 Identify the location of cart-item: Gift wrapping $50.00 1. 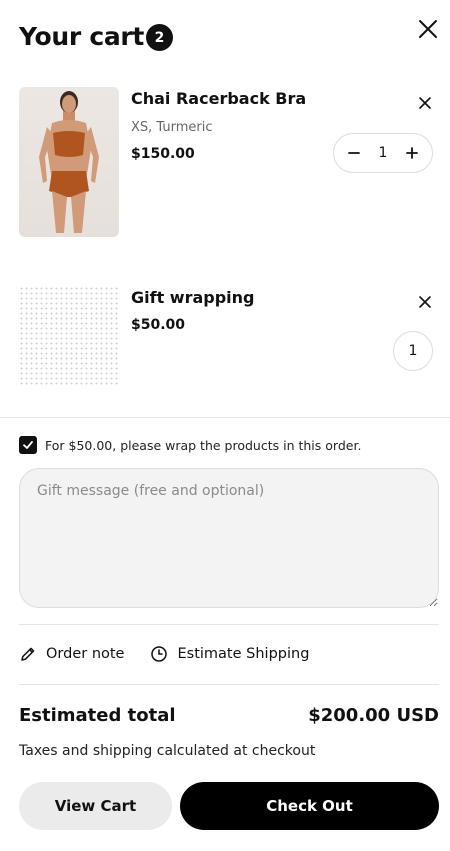
(226, 336).